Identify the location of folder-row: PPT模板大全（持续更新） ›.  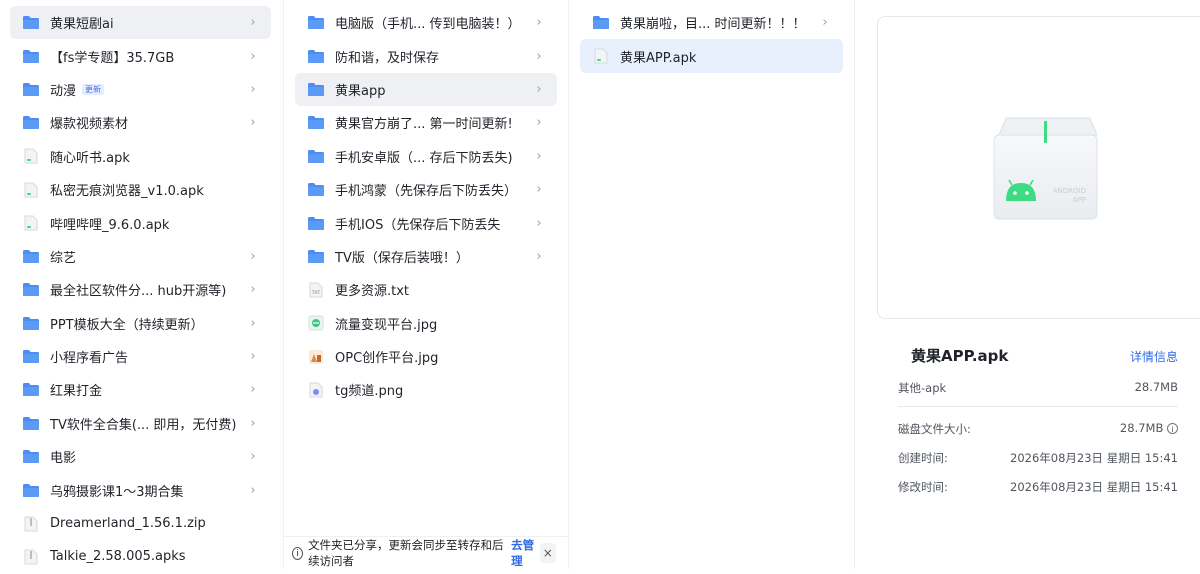
(140, 323).